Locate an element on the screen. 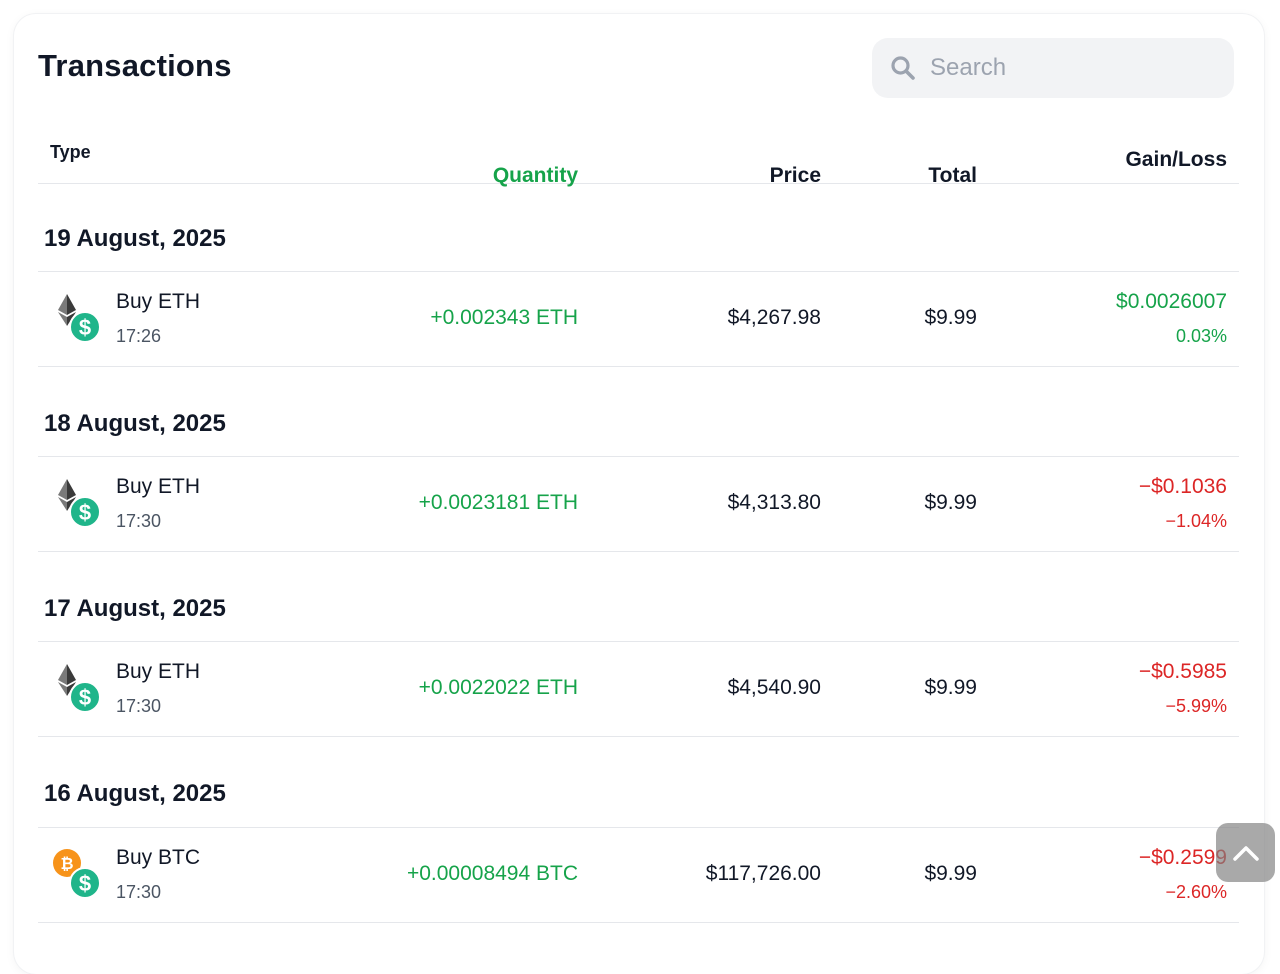 Image resolution: width=1280 pixels, height=974 pixels. scroll-to-top-button is located at coordinates (1245, 852).